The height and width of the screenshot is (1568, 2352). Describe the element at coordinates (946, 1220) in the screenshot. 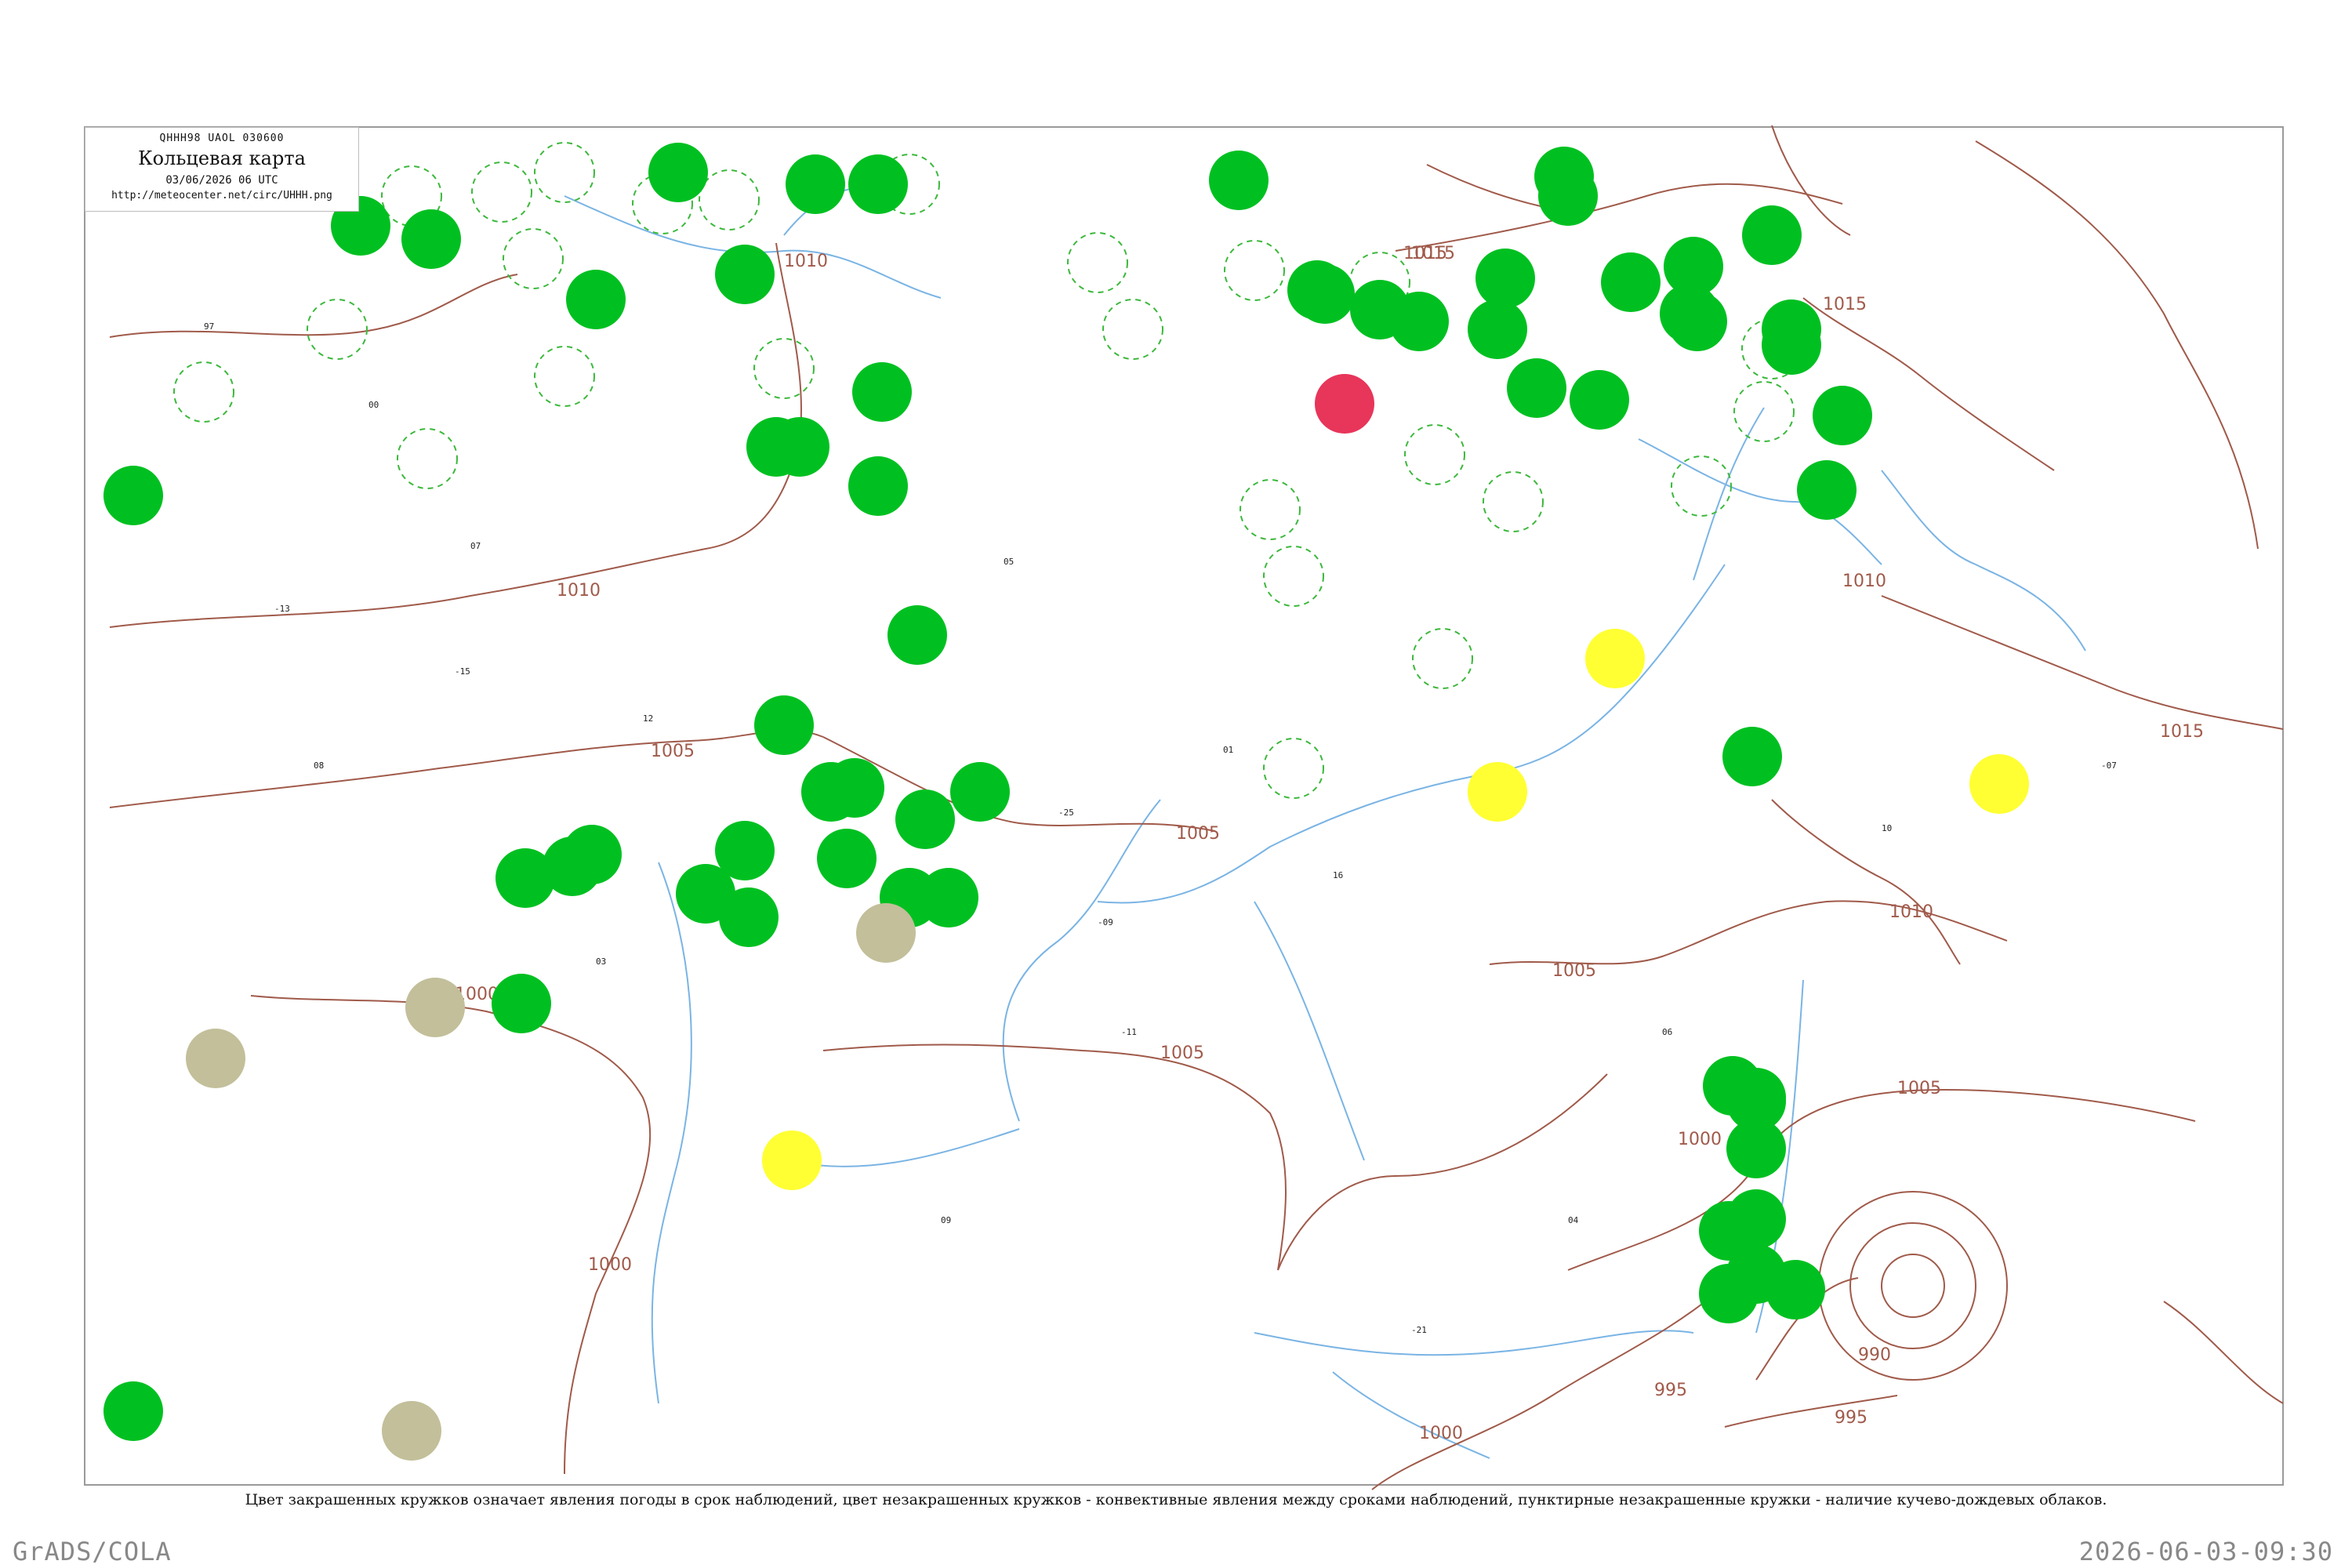

I see `station-value: 09` at that location.